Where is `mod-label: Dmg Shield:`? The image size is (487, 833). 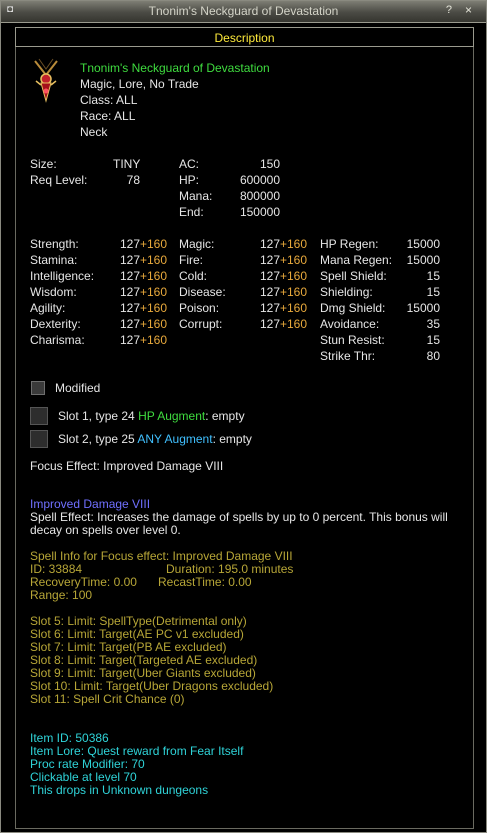 mod-label: Dmg Shield: is located at coordinates (353, 308).